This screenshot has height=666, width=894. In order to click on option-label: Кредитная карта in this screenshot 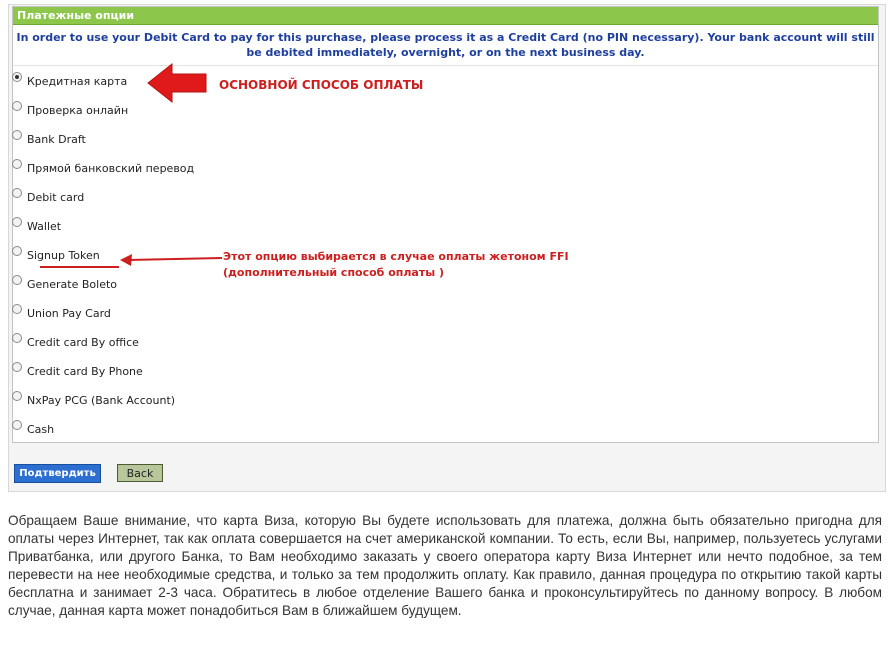, I will do `click(77, 81)`.